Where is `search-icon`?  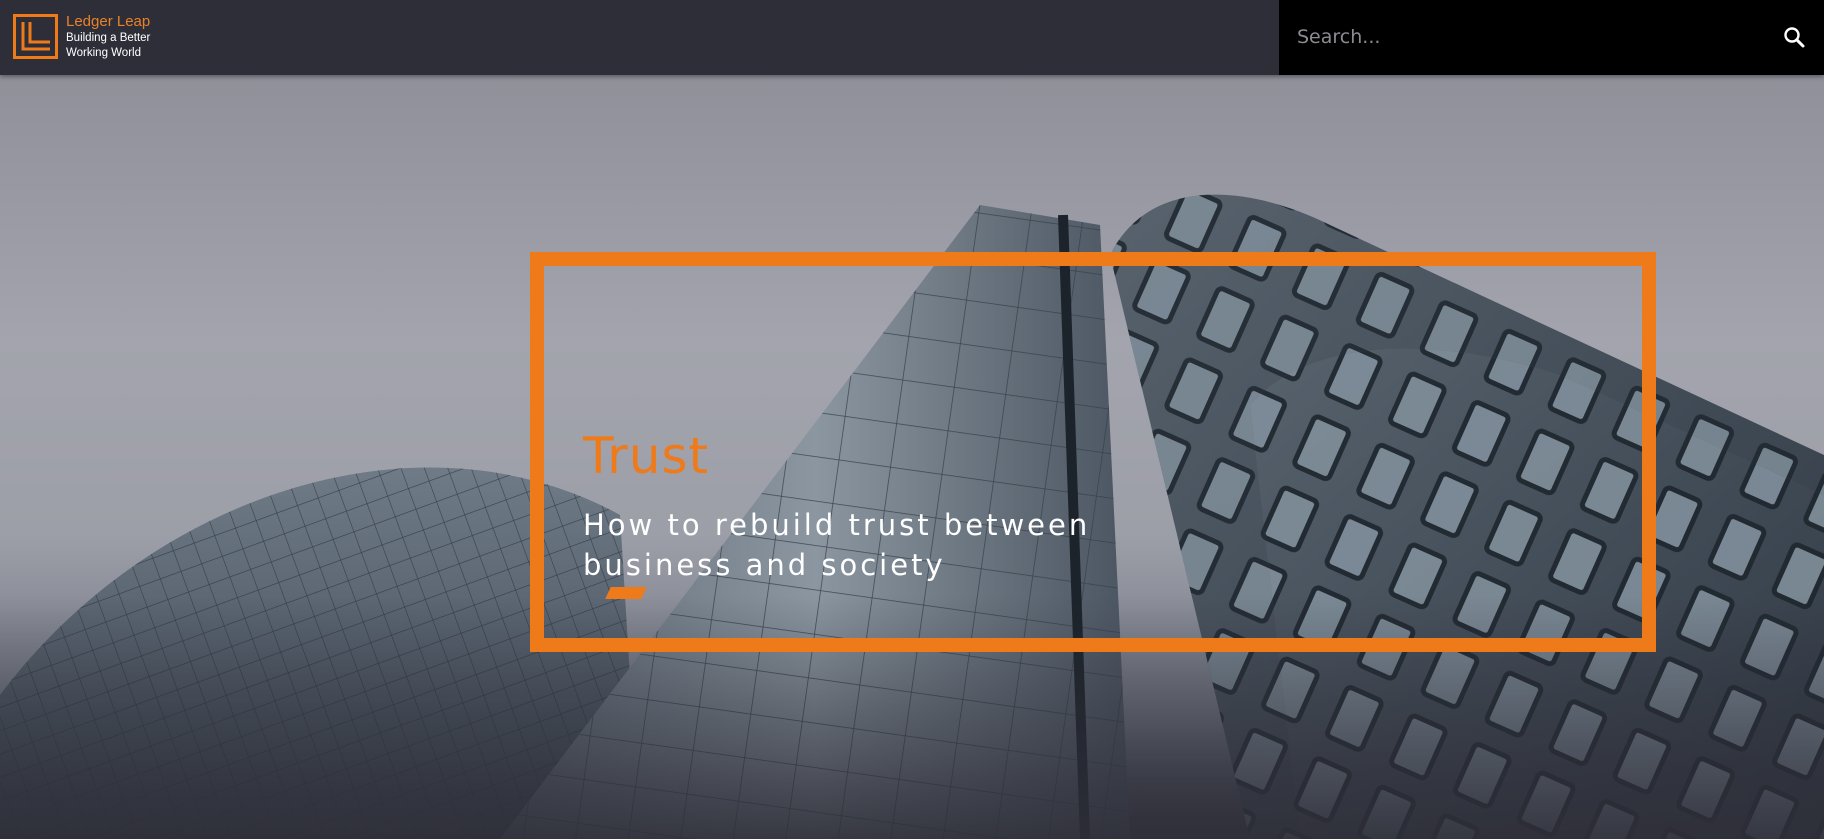
search-icon is located at coordinates (1794, 37).